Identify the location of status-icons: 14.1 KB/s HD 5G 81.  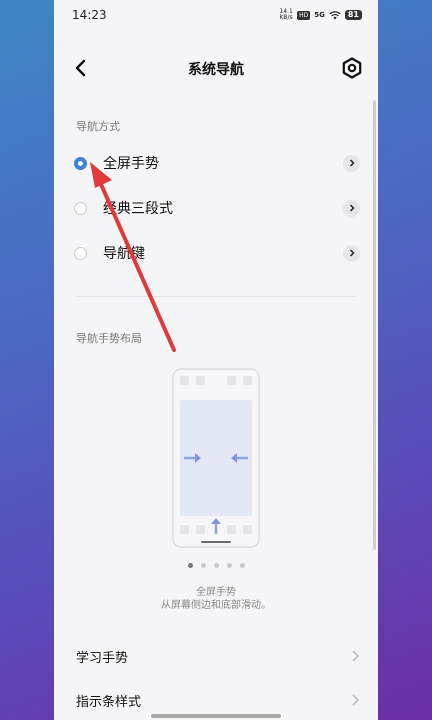
(320, 15).